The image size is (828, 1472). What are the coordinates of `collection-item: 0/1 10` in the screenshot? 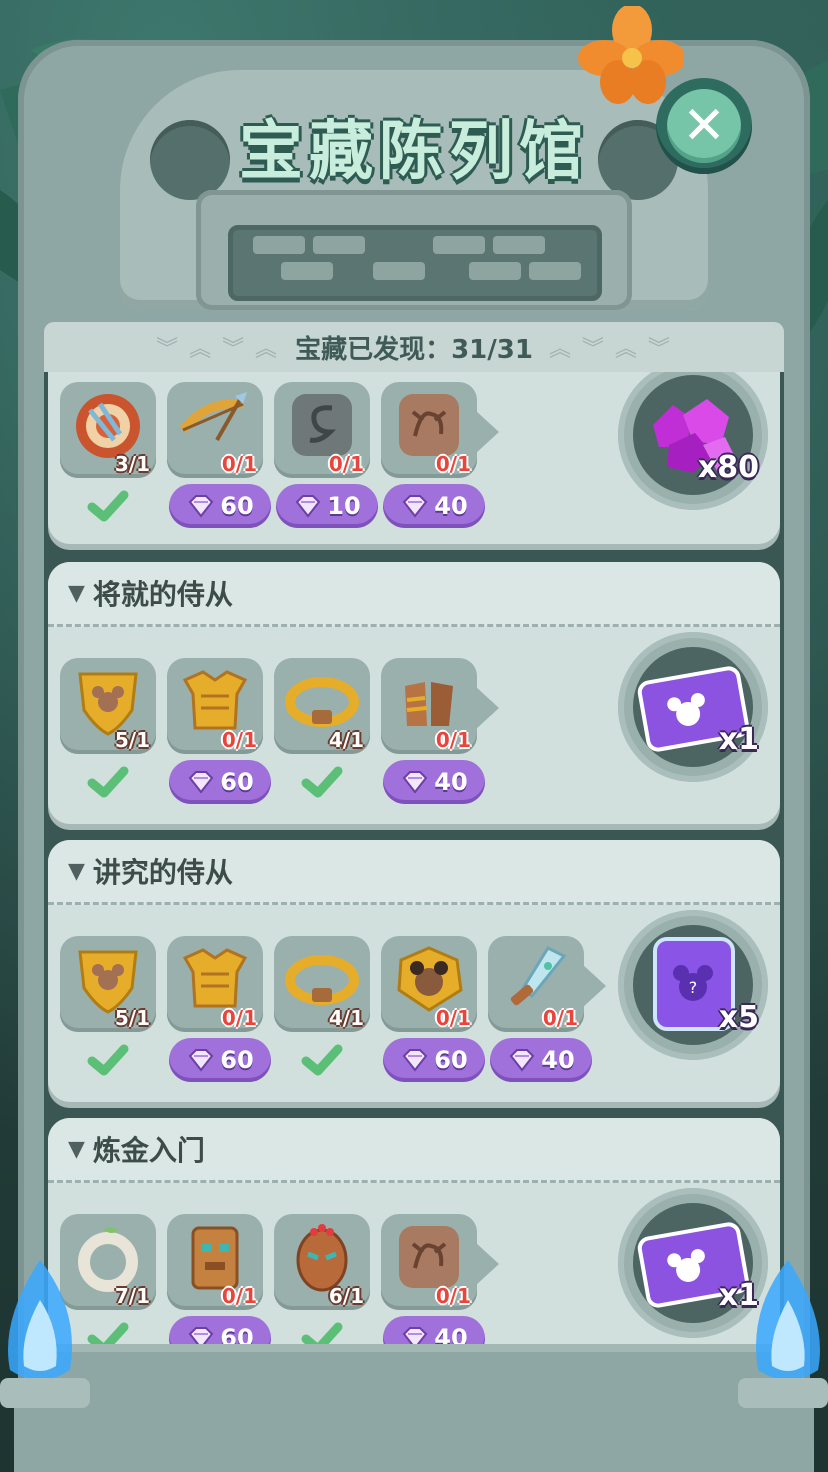 It's located at (326, 455).